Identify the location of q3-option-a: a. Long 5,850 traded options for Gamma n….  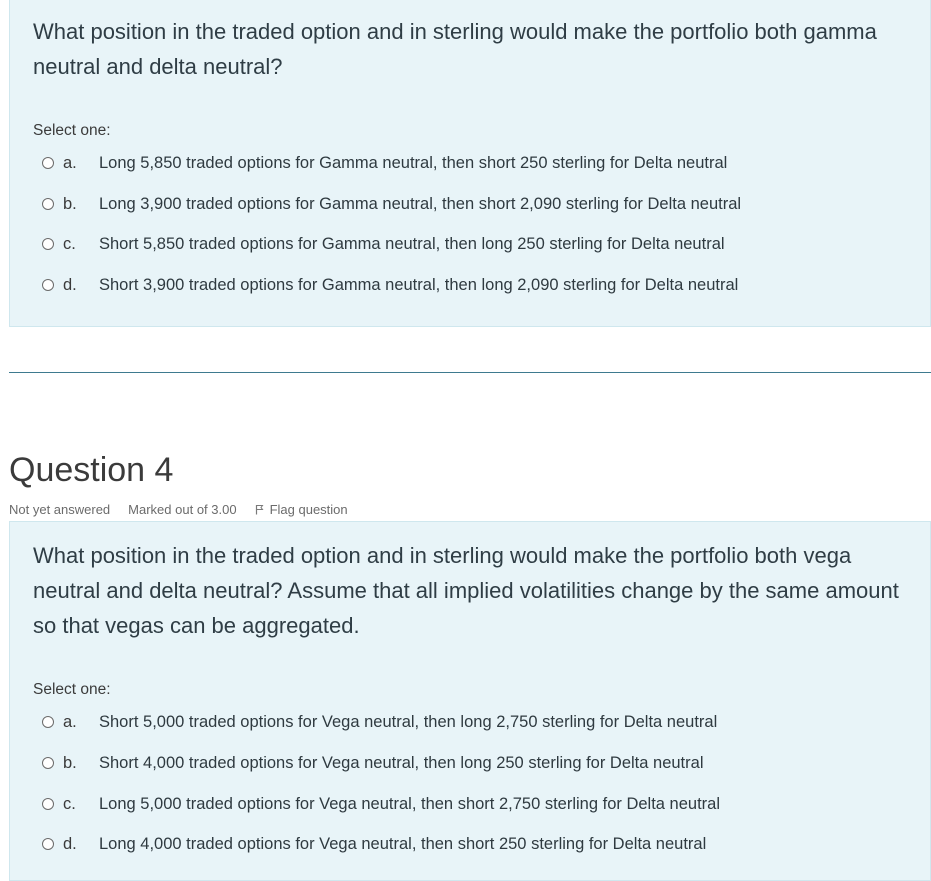
(384, 163).